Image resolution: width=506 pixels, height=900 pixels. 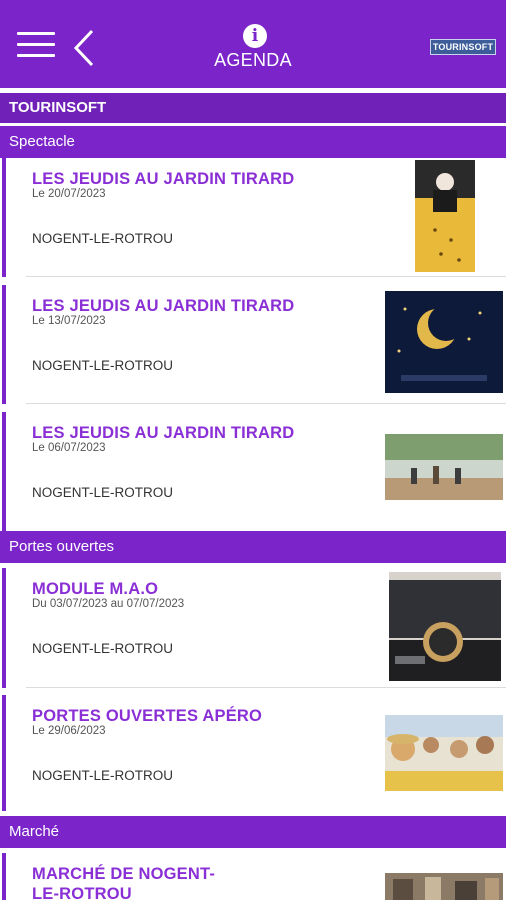 I want to click on app-header: i AGENDA TOURINSOFT, so click(x=253, y=44).